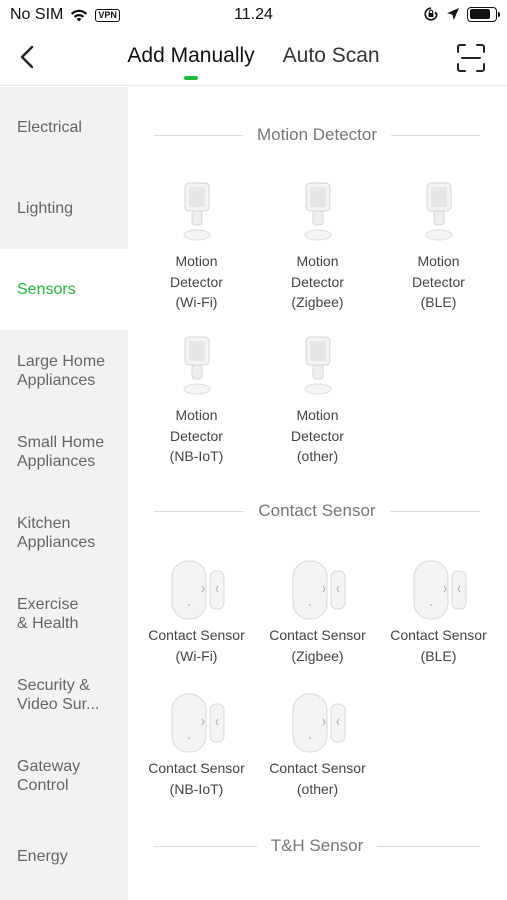 Image resolution: width=507 pixels, height=900 pixels. What do you see at coordinates (64, 532) in the screenshot?
I see `sidebar-item-kitchen-appliances: Kitchen Appliances` at bounding box center [64, 532].